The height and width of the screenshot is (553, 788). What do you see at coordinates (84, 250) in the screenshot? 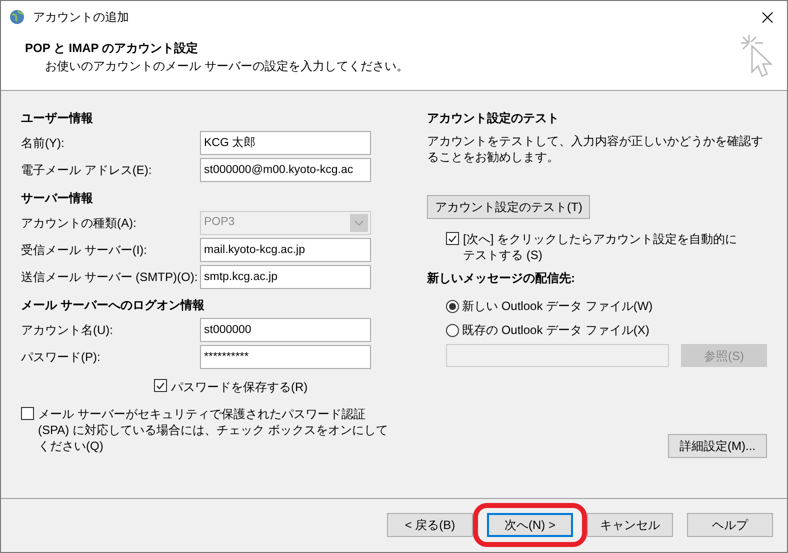
I see `field-label: 受信メール サーバー(I):` at bounding box center [84, 250].